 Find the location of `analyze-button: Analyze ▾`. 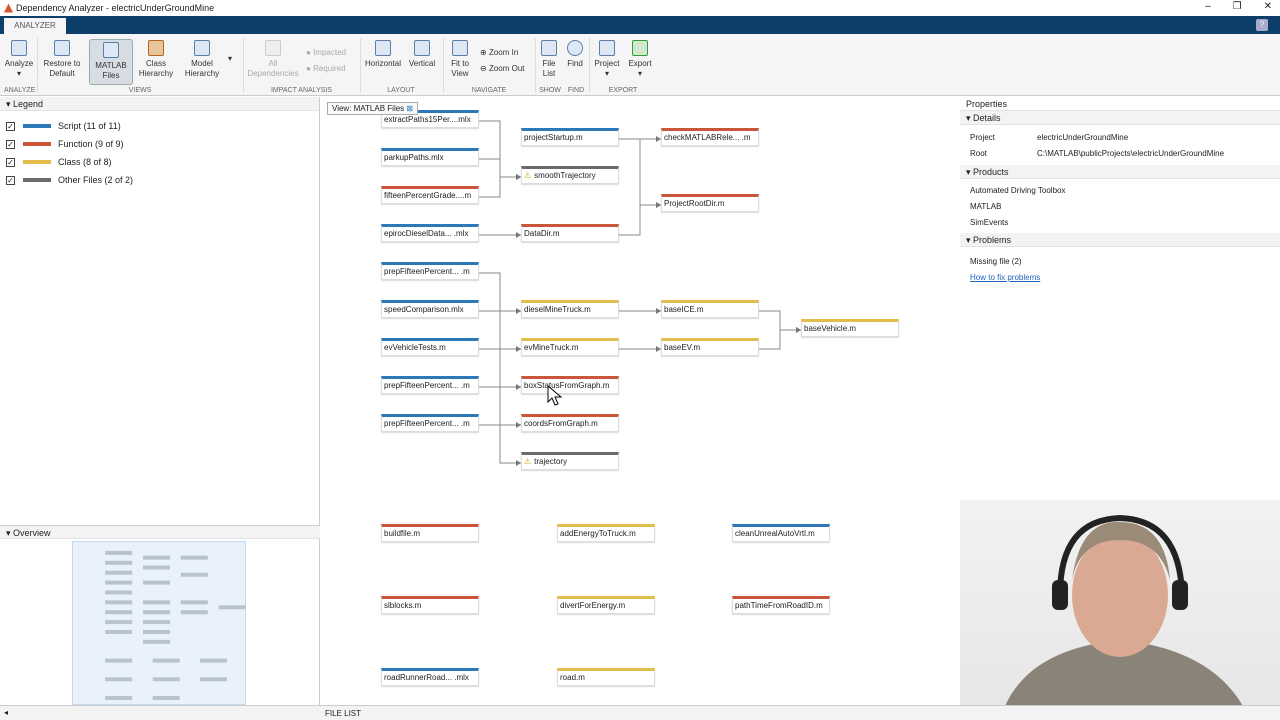

analyze-button: Analyze ▾ is located at coordinates (19, 59).